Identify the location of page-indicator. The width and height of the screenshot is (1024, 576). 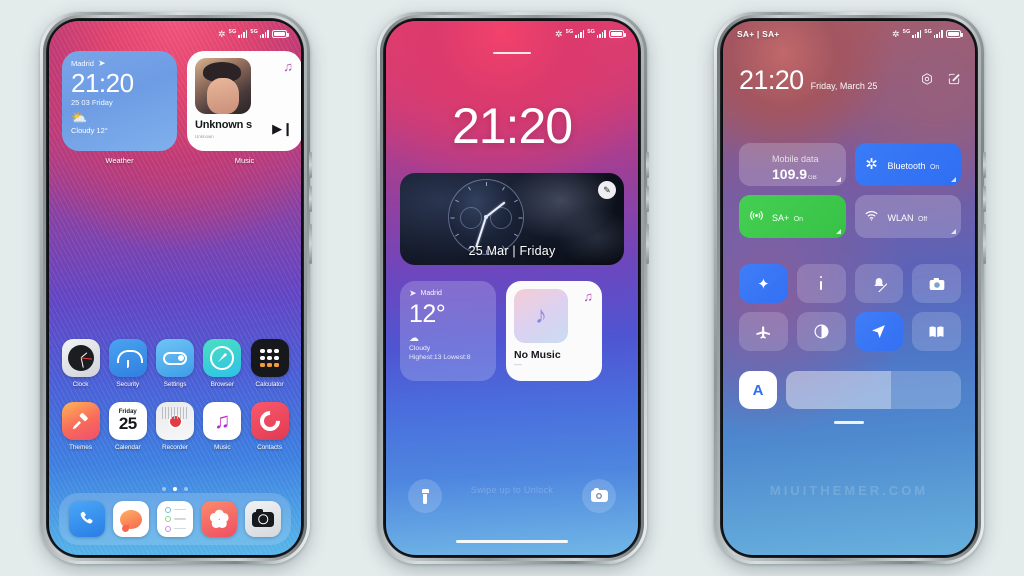
(175, 489).